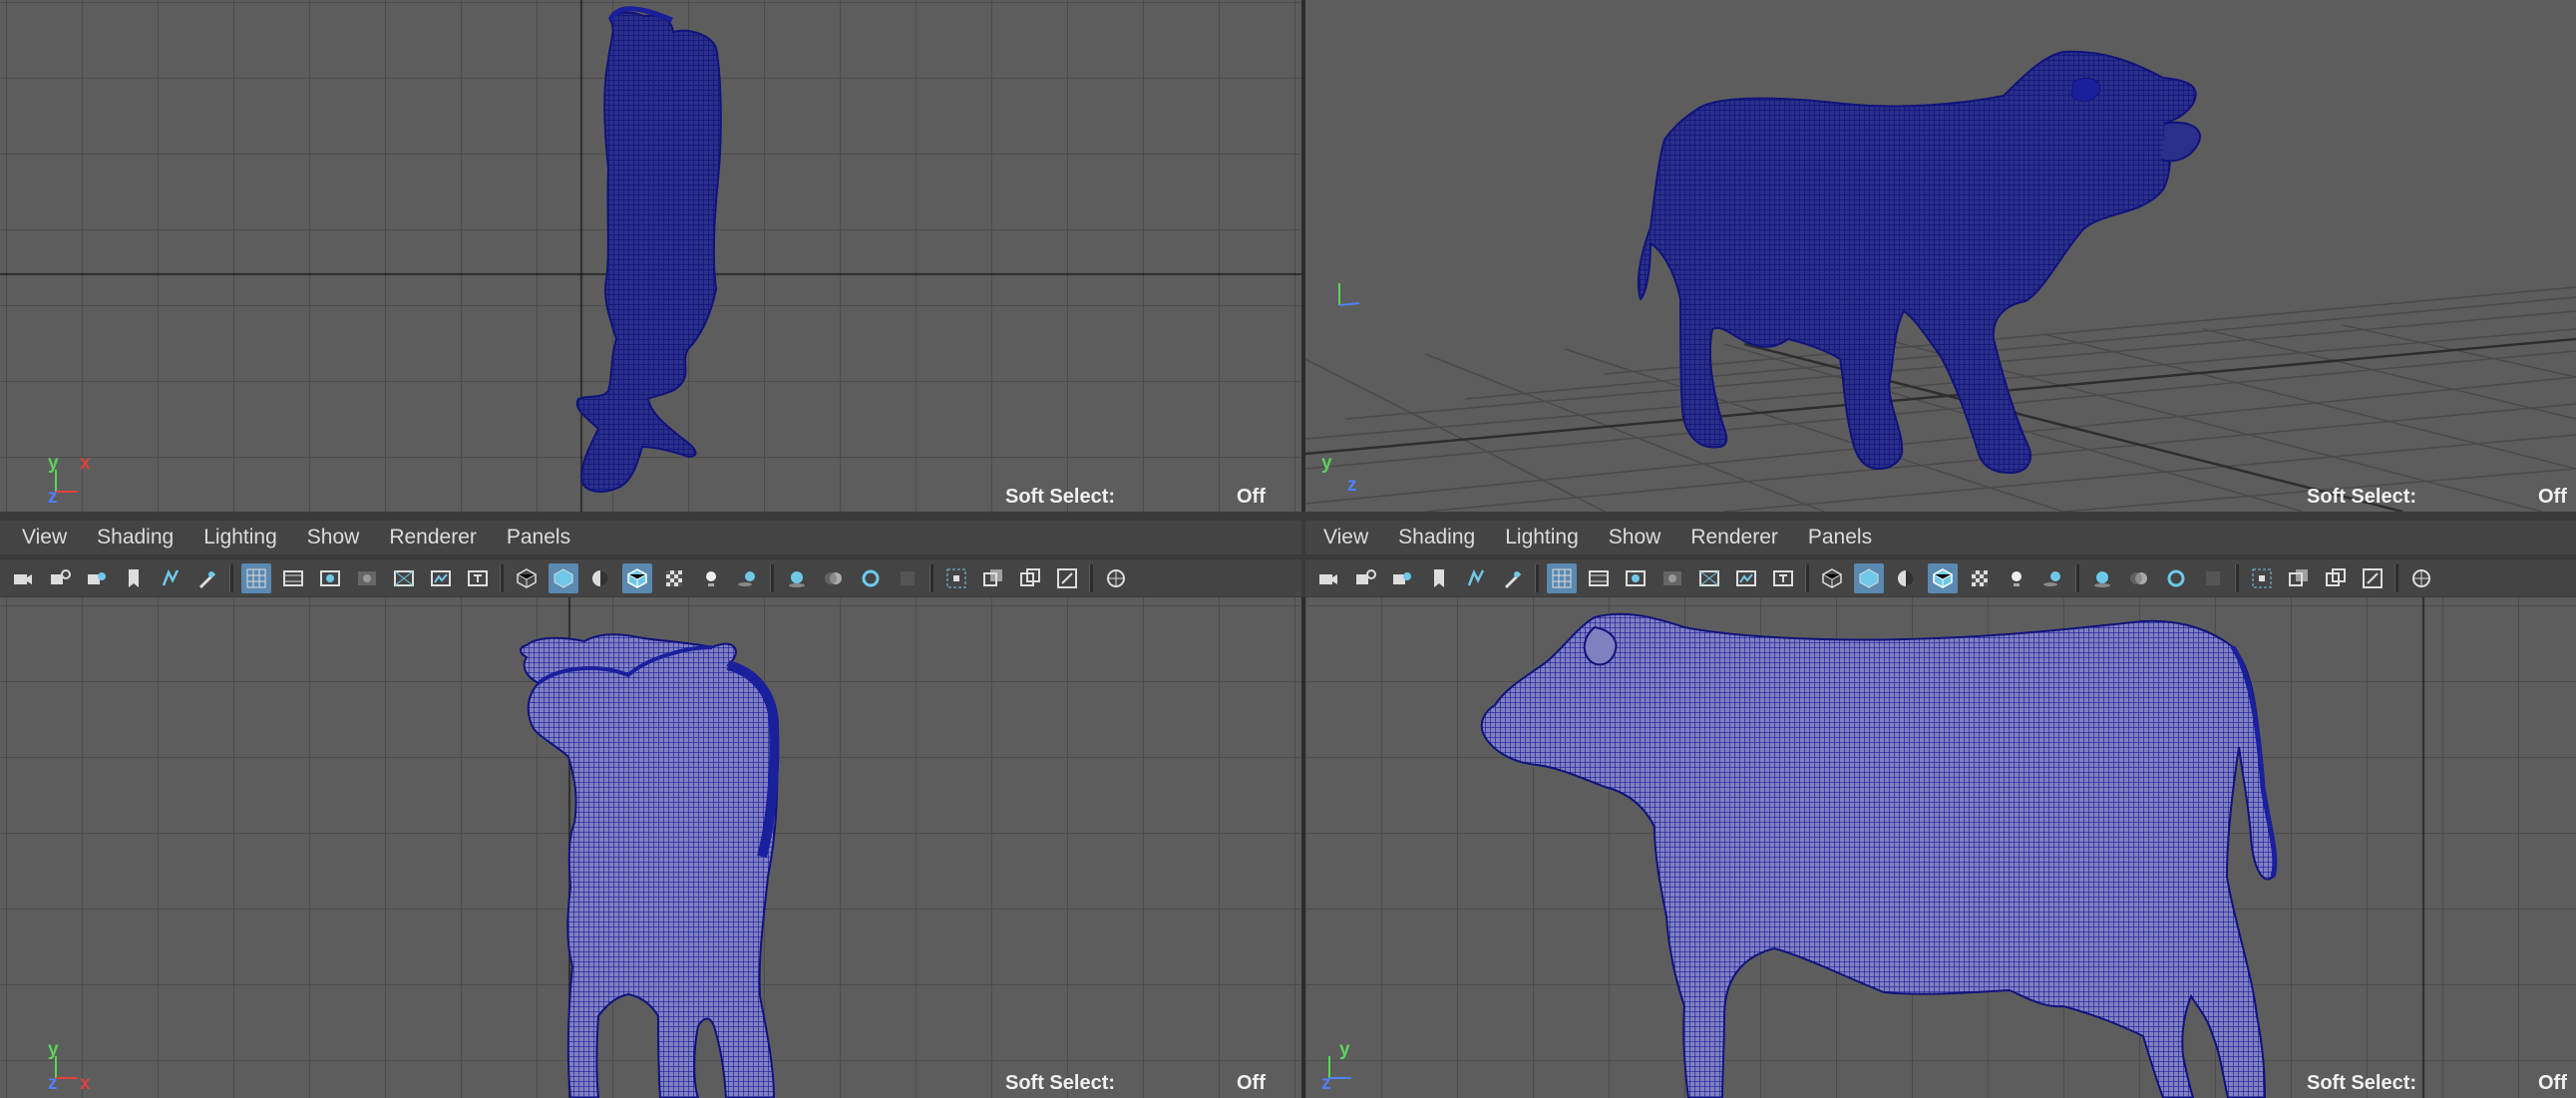  What do you see at coordinates (1060, 497) in the screenshot?
I see `soft-select-label: Soft Select:` at bounding box center [1060, 497].